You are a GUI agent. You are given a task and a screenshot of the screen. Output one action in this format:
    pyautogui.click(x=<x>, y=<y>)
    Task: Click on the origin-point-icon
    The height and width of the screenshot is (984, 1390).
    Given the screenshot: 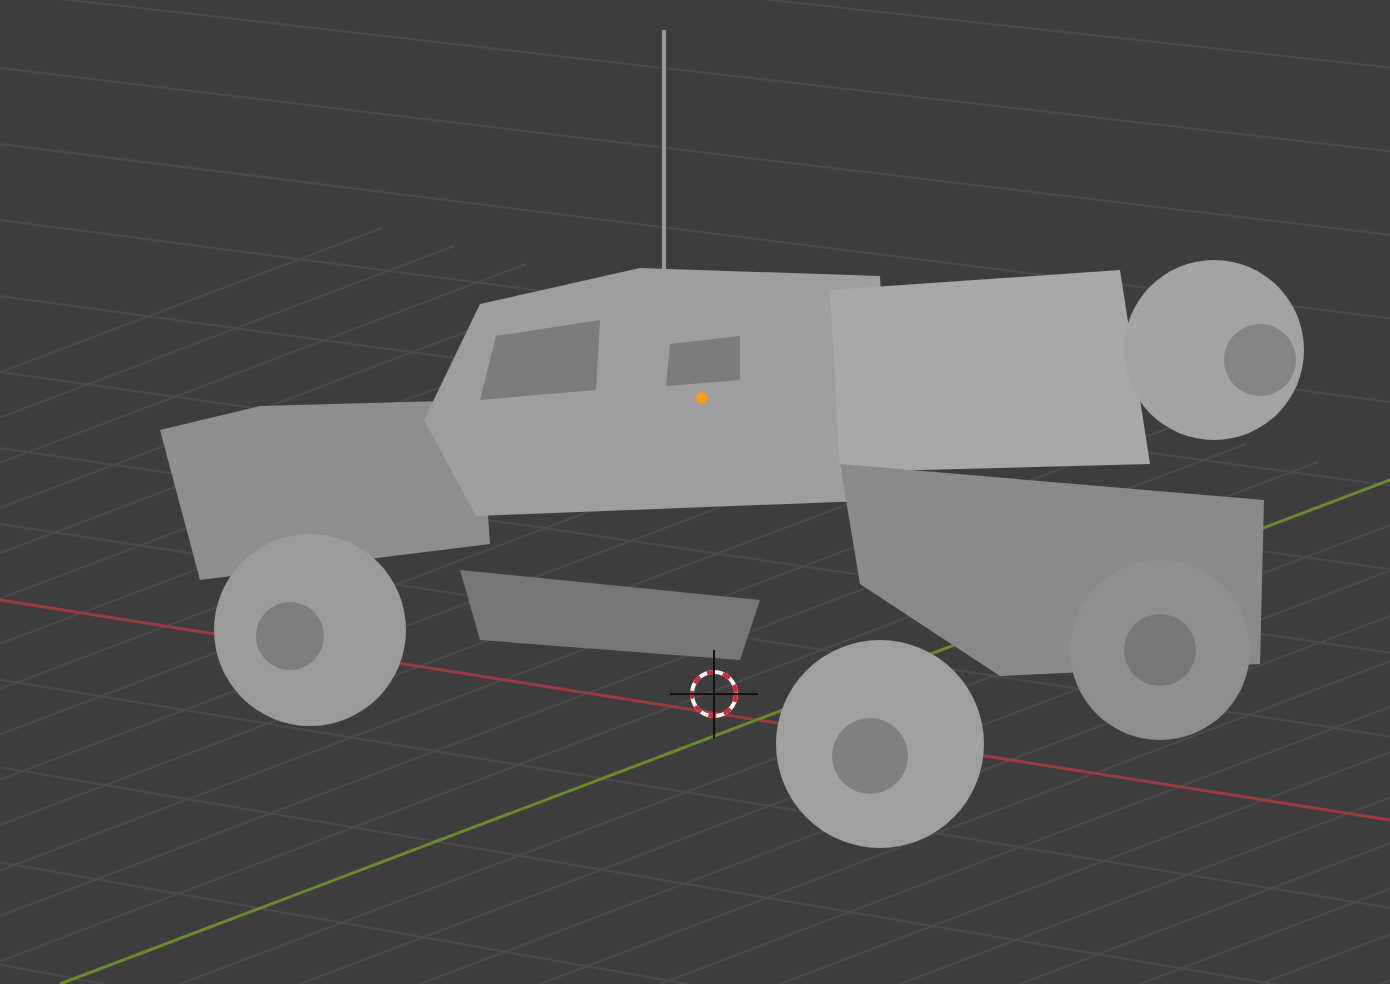 What is the action you would take?
    pyautogui.click(x=702, y=398)
    